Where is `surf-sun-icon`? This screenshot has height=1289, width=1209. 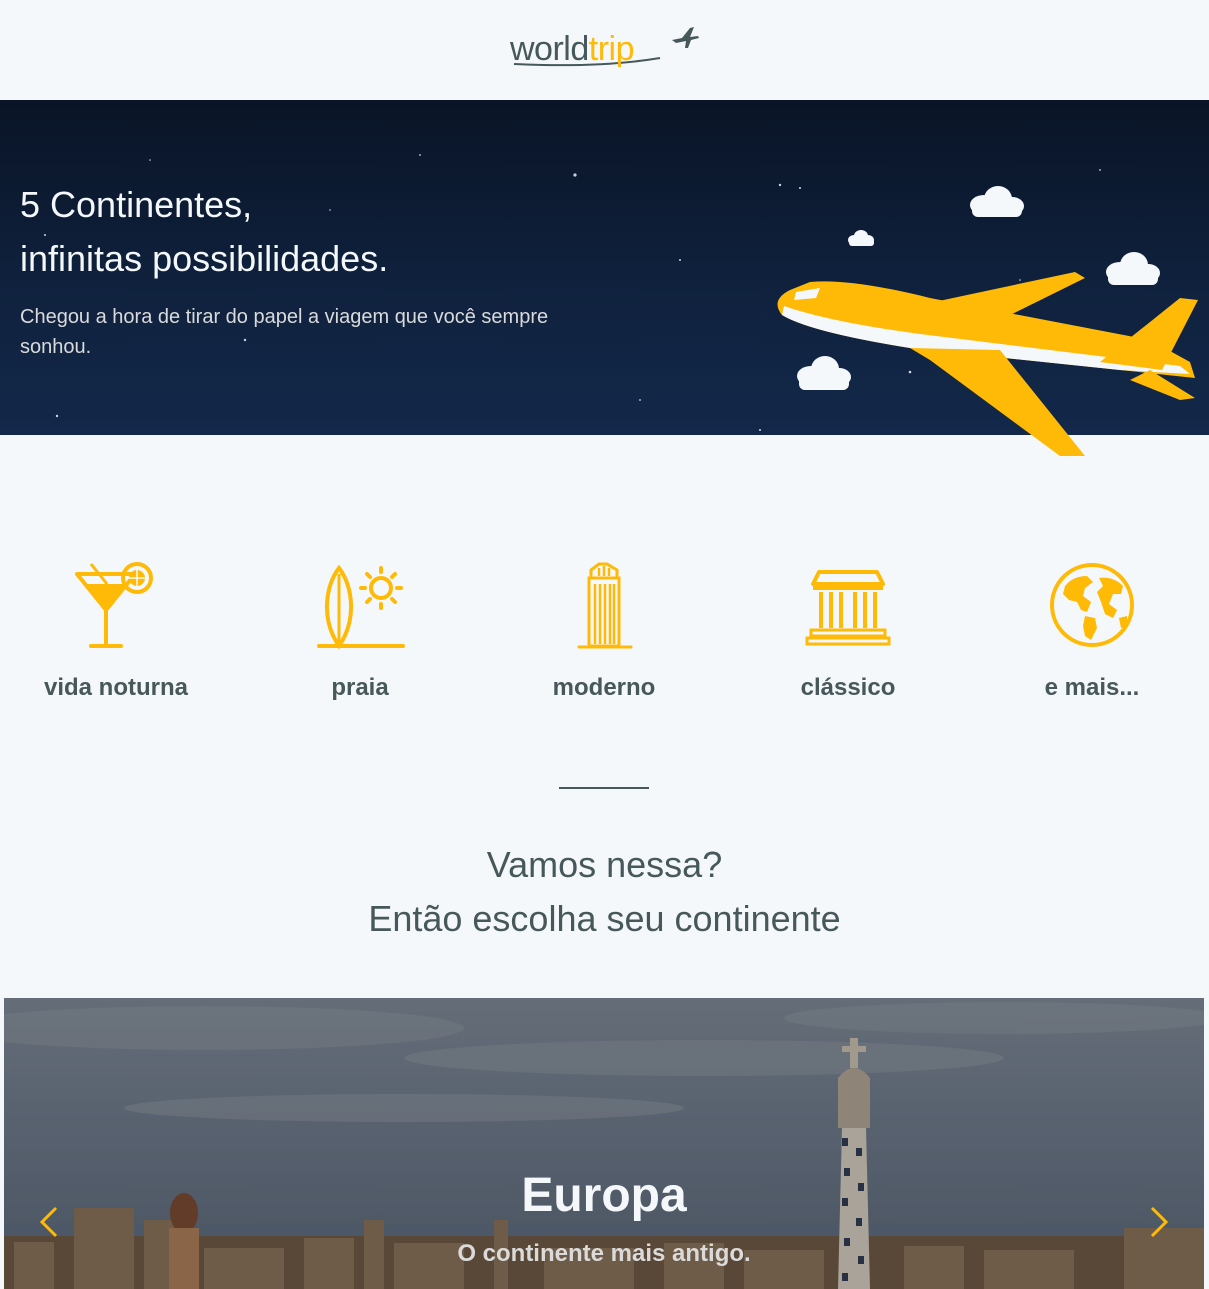
surf-sun-icon is located at coordinates (361, 607).